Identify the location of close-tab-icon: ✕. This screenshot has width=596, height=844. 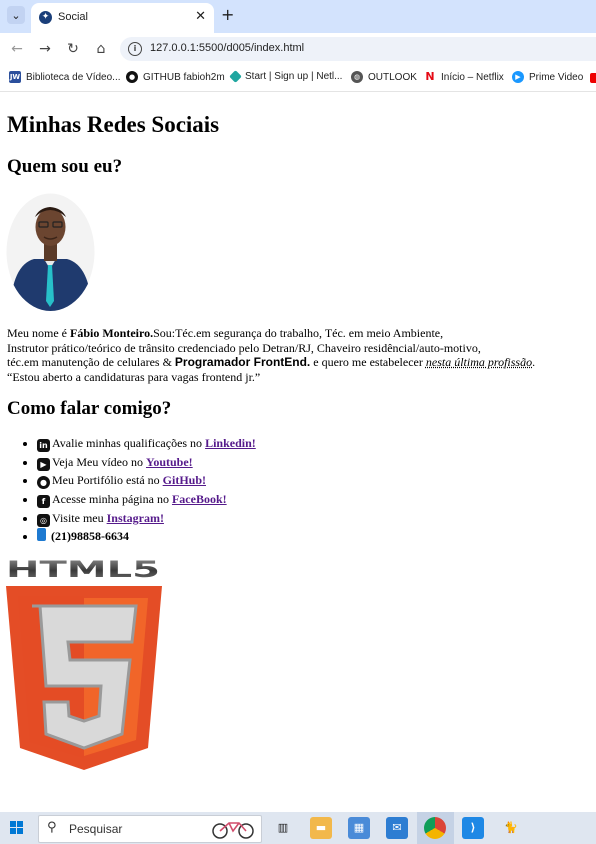
(200, 16).